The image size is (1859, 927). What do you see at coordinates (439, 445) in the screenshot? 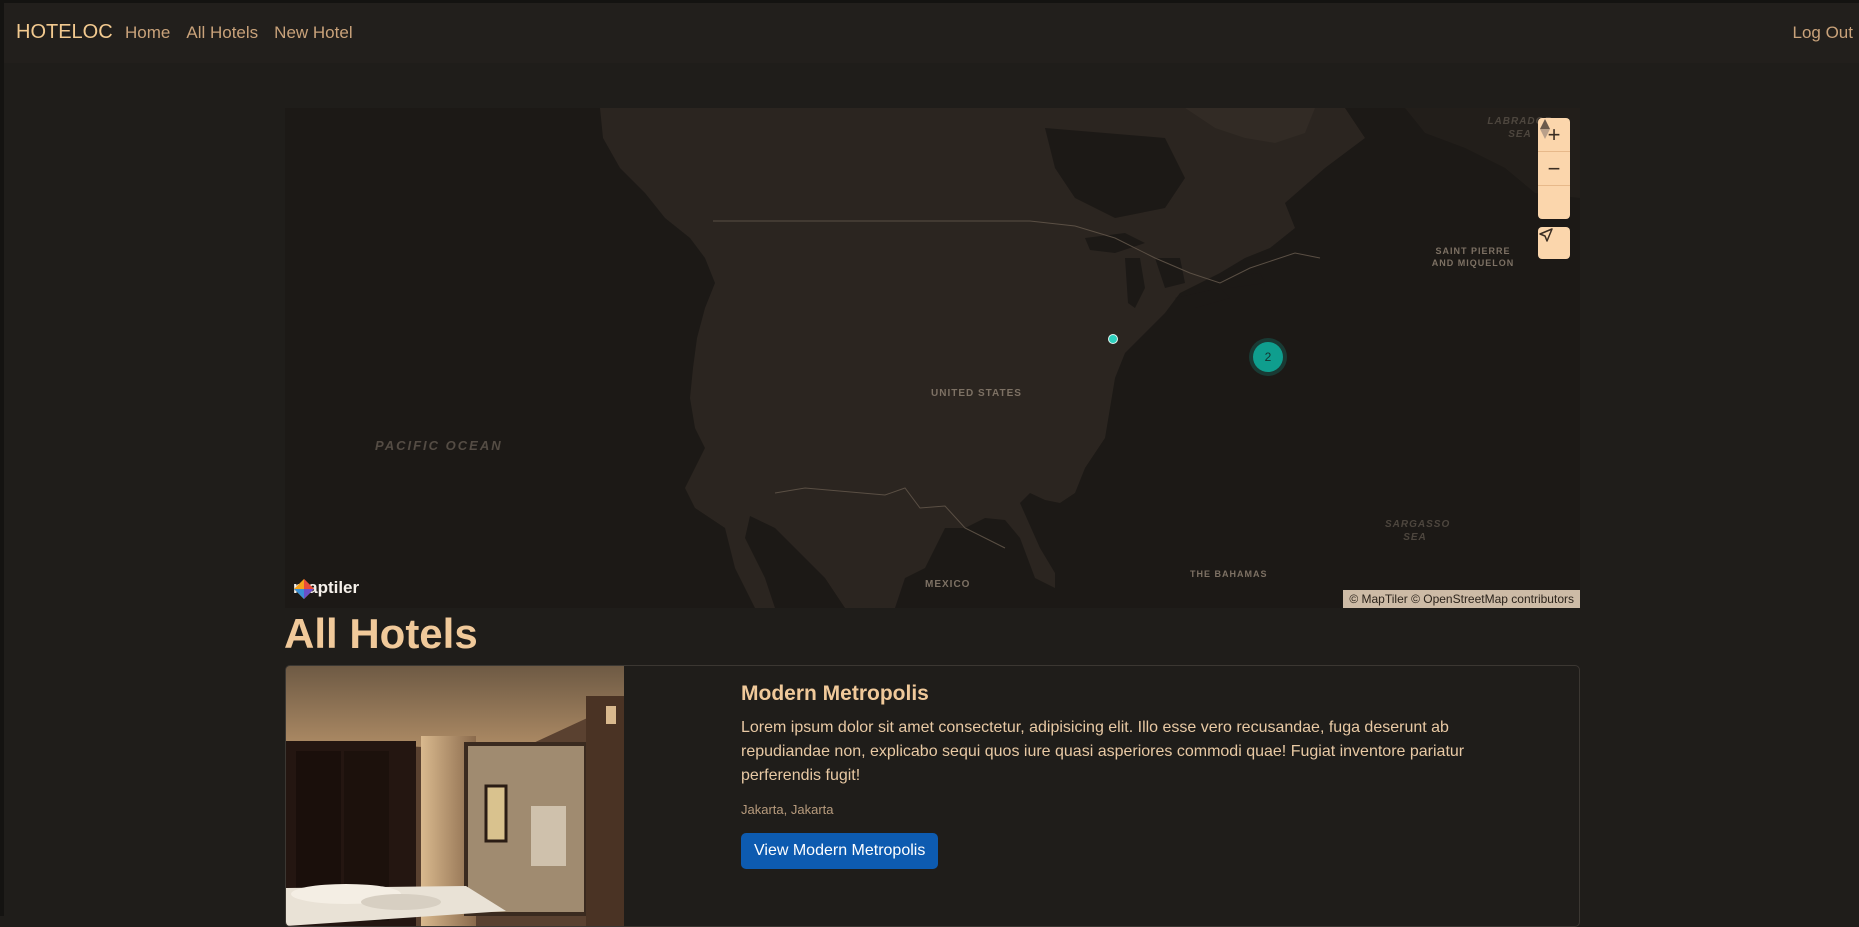
I see `label-pacific-ocean: PACIFIC OCEAN` at bounding box center [439, 445].